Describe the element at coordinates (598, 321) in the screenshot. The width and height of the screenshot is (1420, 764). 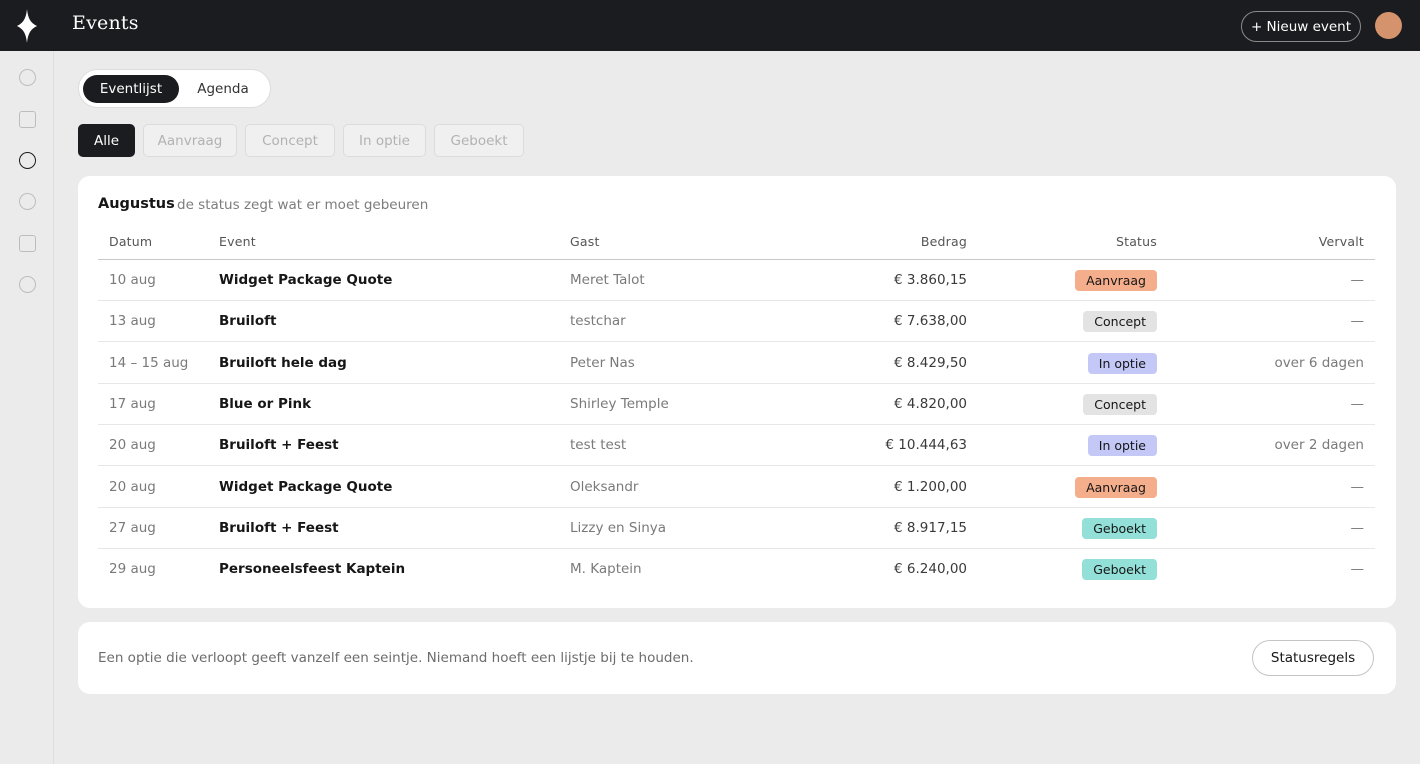
I see `cell-guest: testchar` at that location.